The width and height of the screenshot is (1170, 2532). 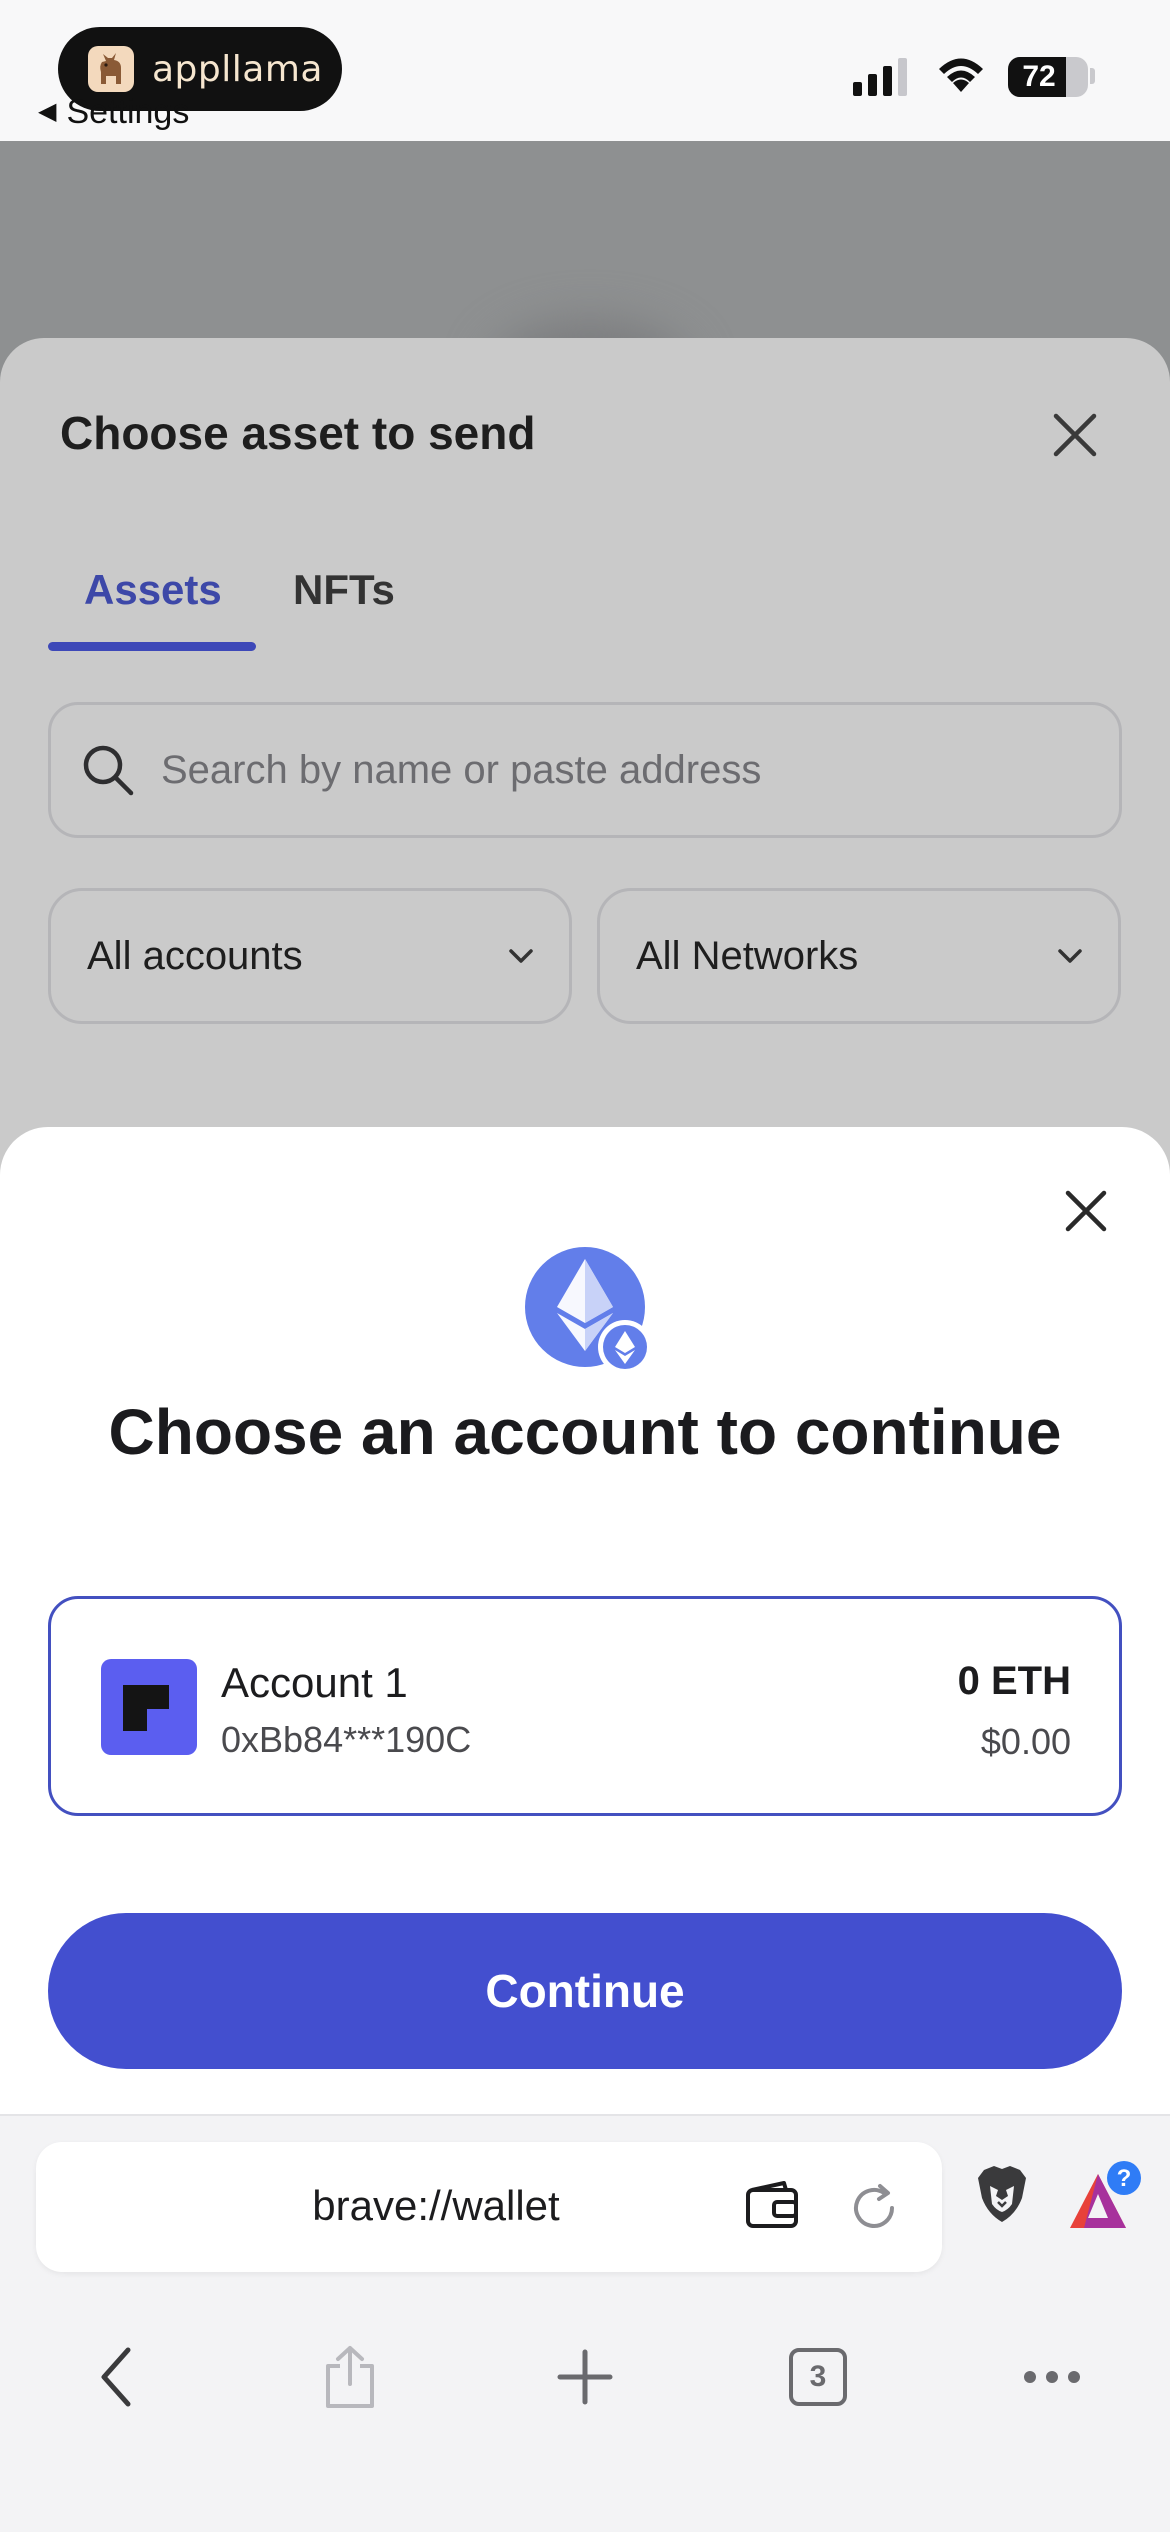 What do you see at coordinates (611, 770) in the screenshot?
I see `asset-search-input` at bounding box center [611, 770].